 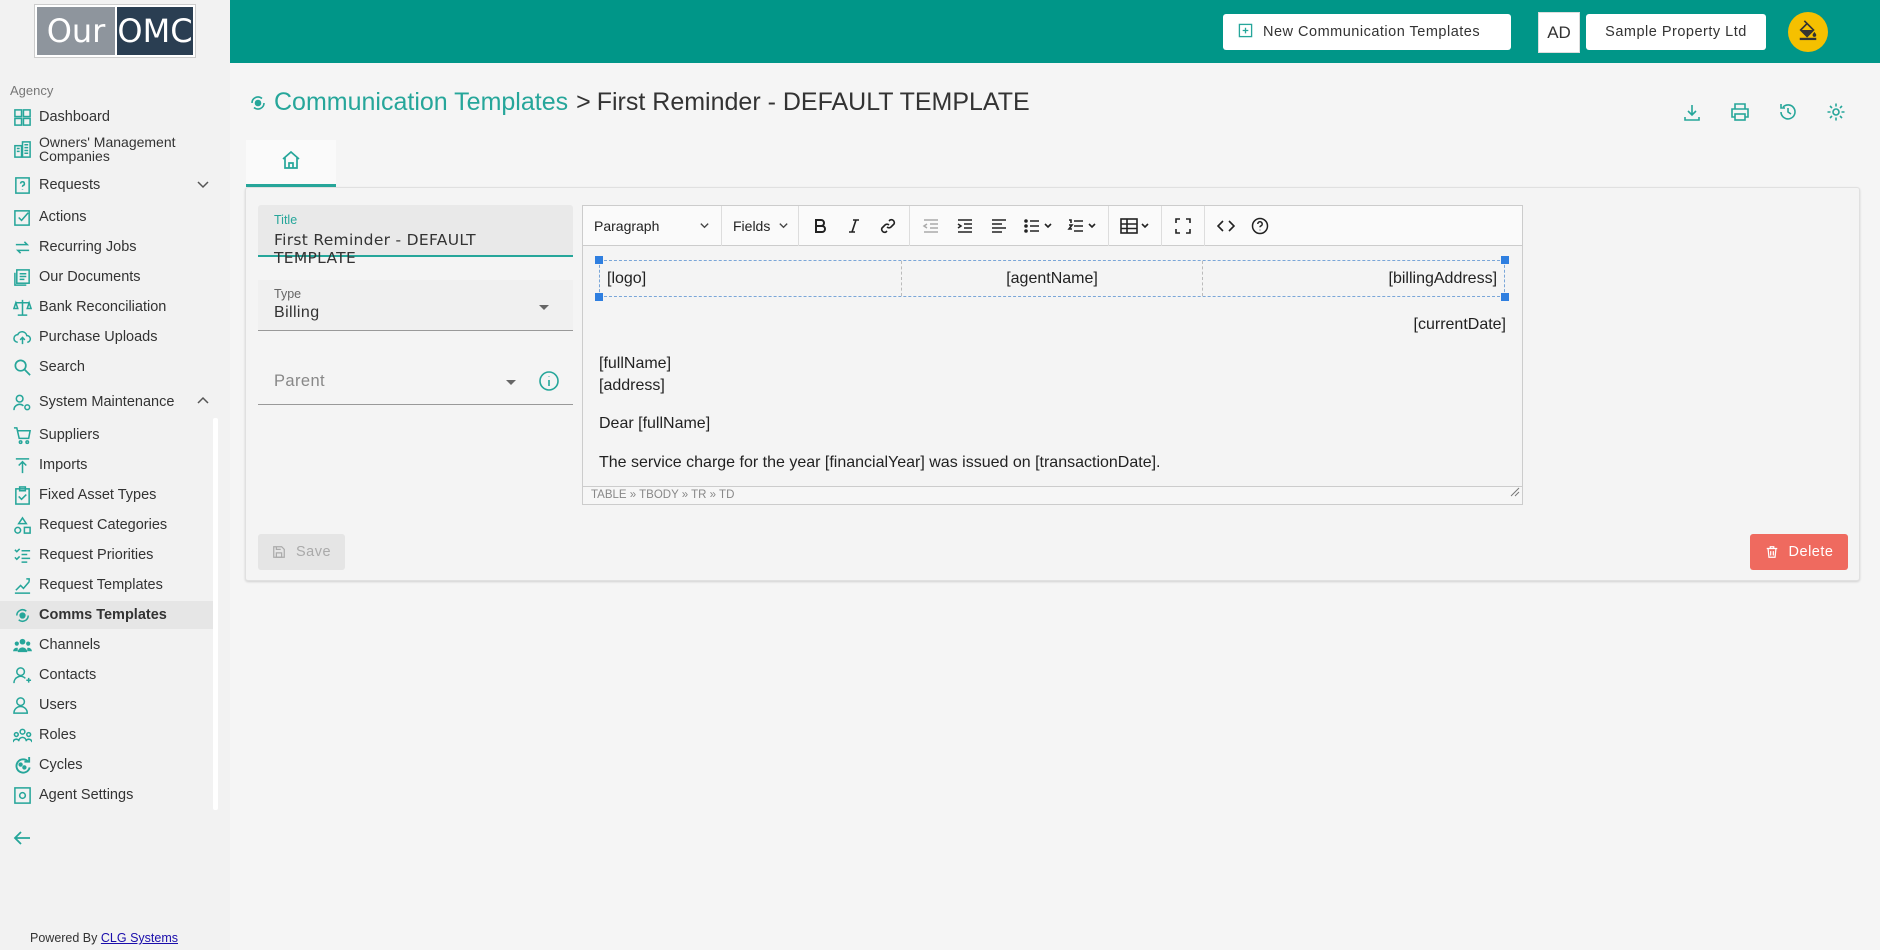 What do you see at coordinates (286, 220) in the screenshot?
I see `title-label: Title` at bounding box center [286, 220].